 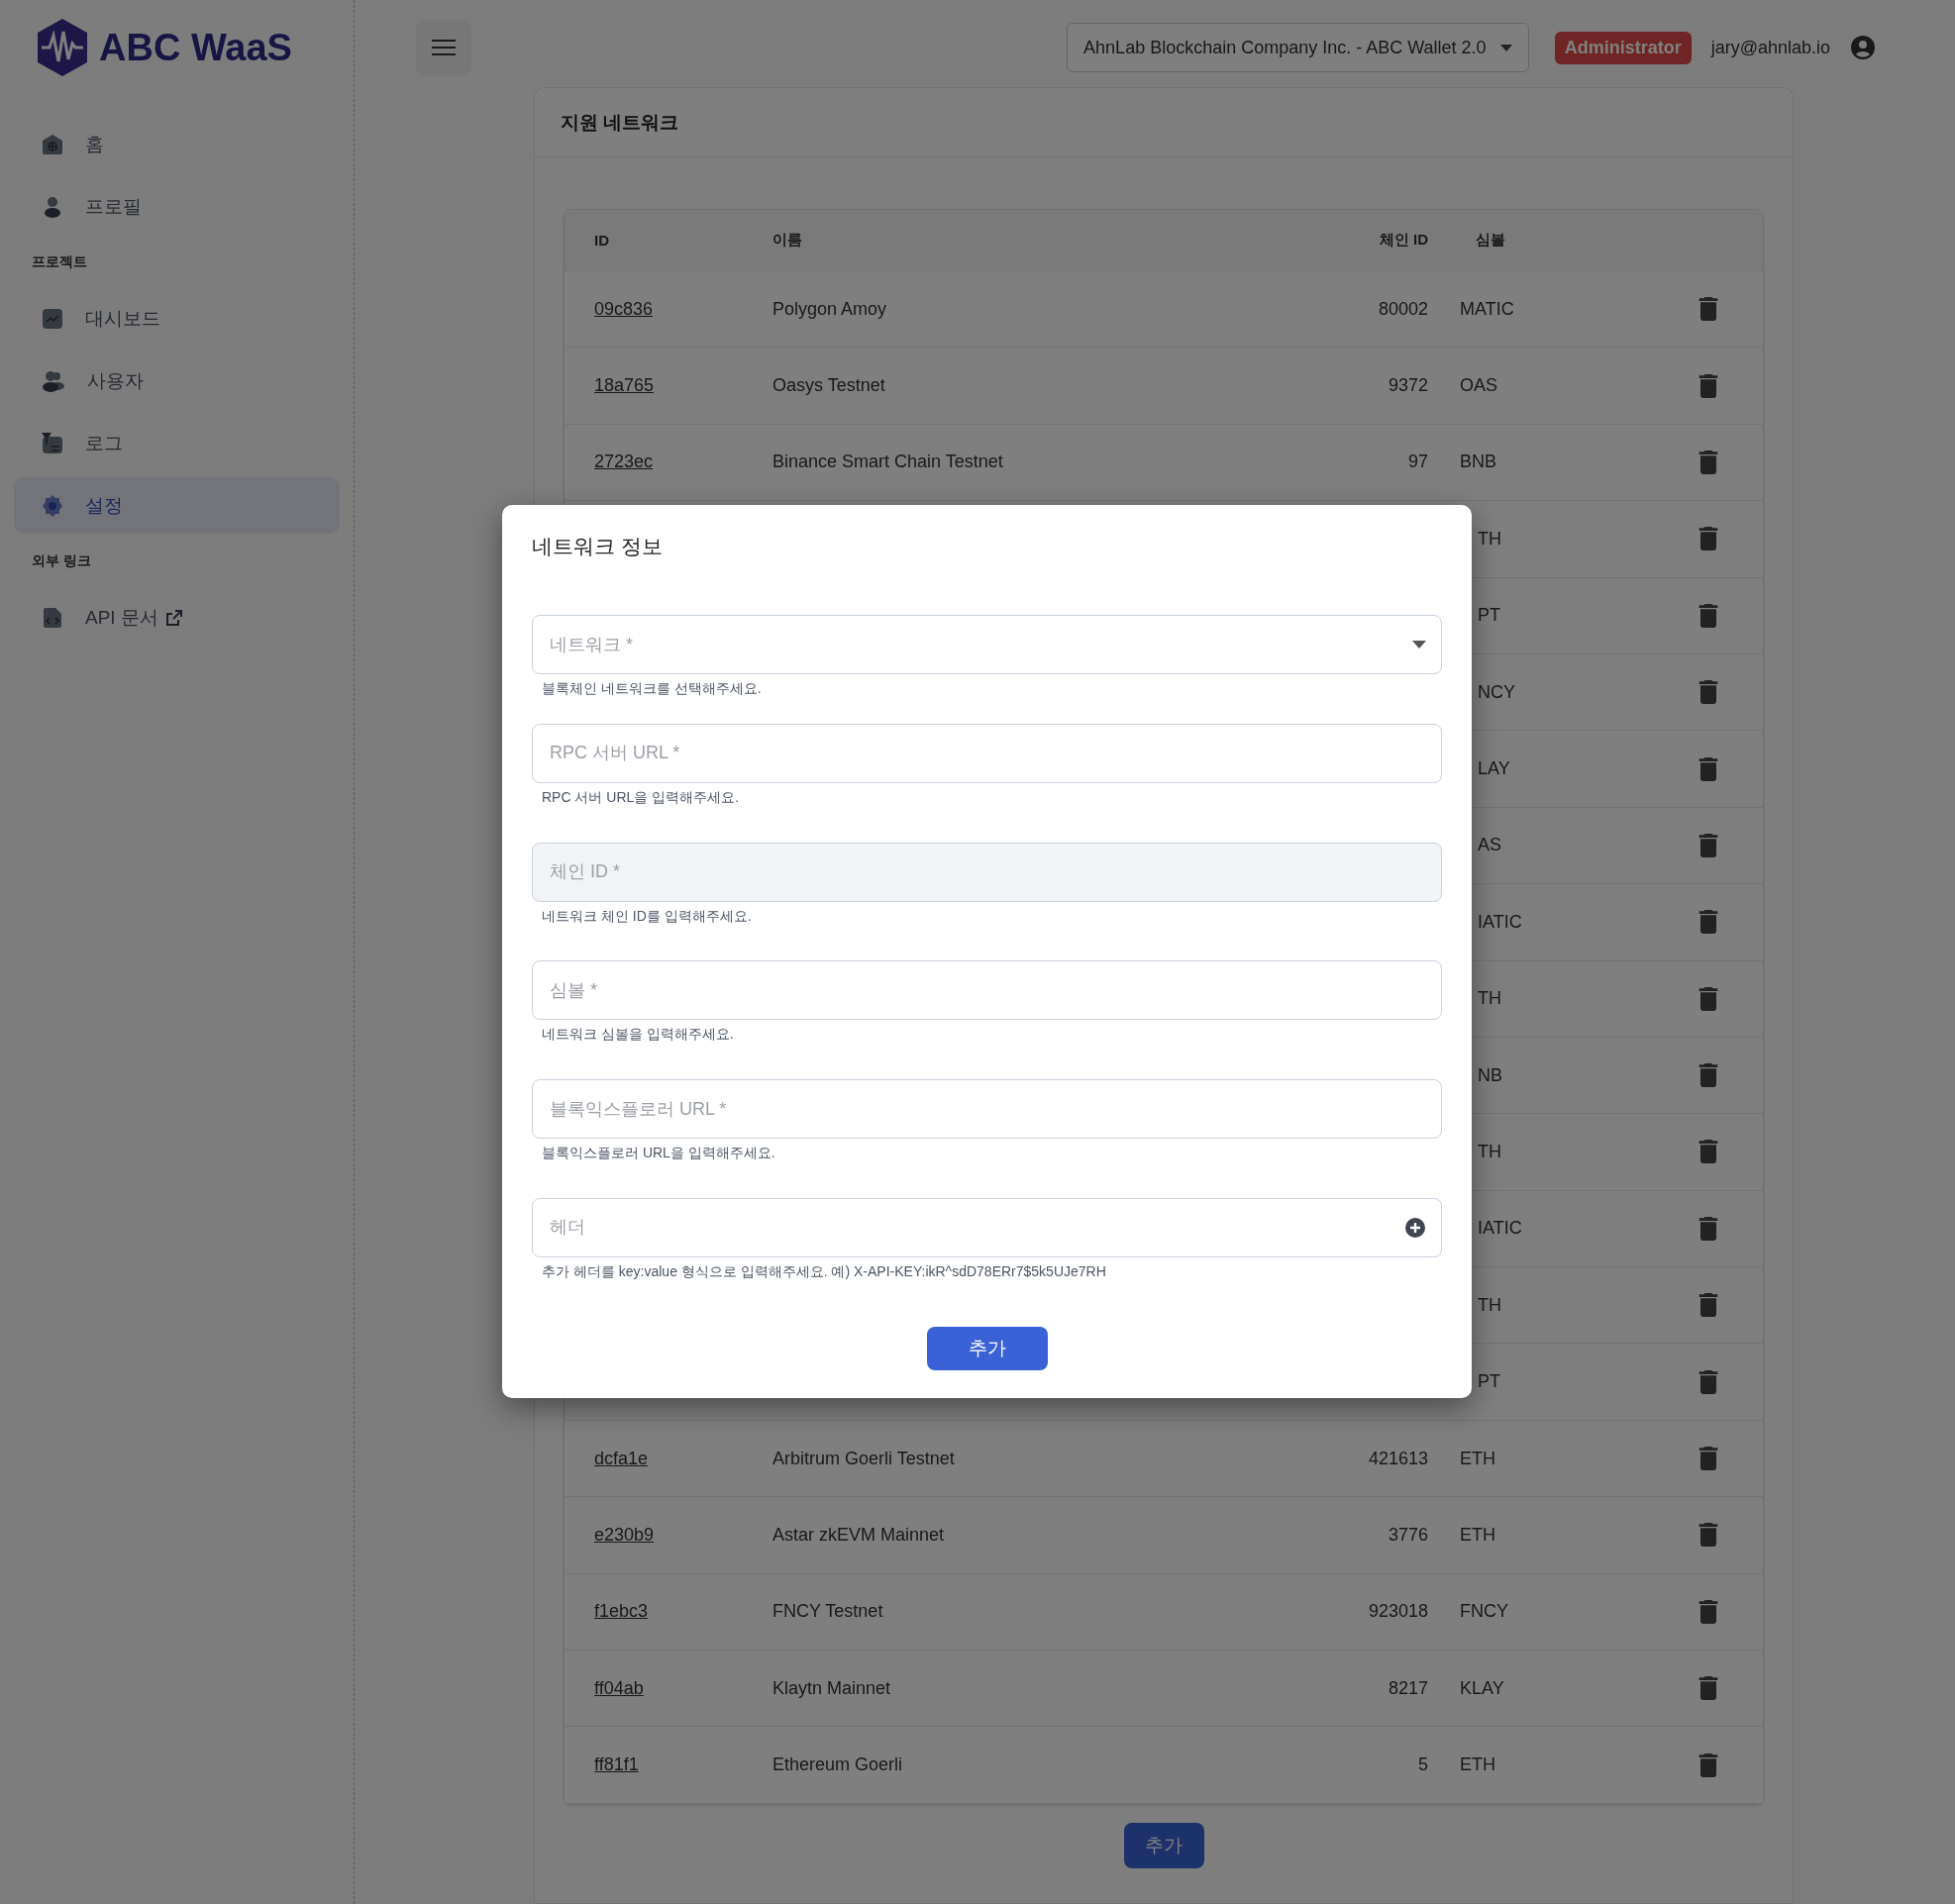 I want to click on network-symbol: FNCY, so click(x=1484, y=1612).